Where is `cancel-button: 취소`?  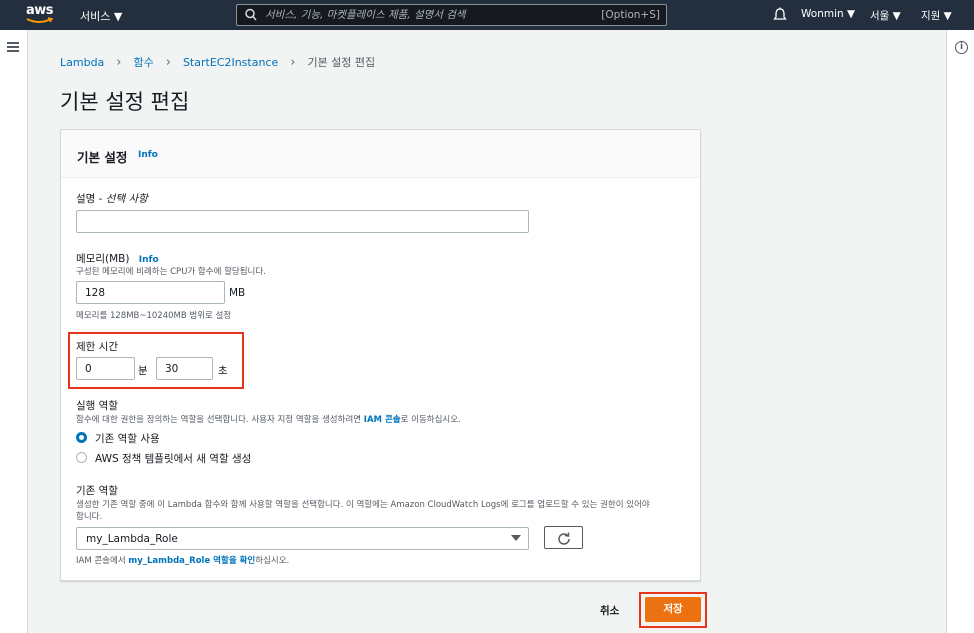
cancel-button: 취소 is located at coordinates (609, 610).